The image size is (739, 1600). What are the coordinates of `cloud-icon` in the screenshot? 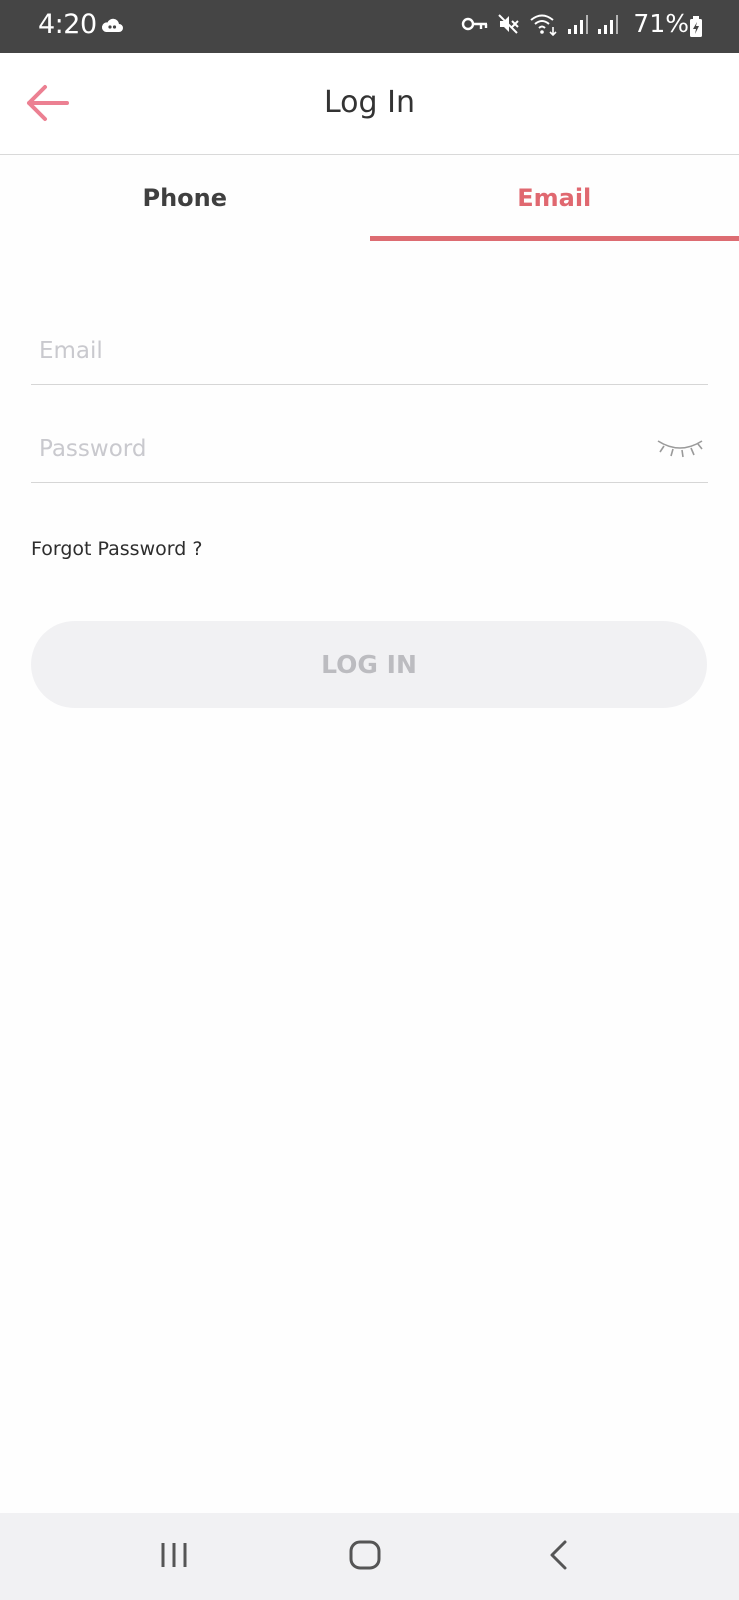 It's located at (112, 27).